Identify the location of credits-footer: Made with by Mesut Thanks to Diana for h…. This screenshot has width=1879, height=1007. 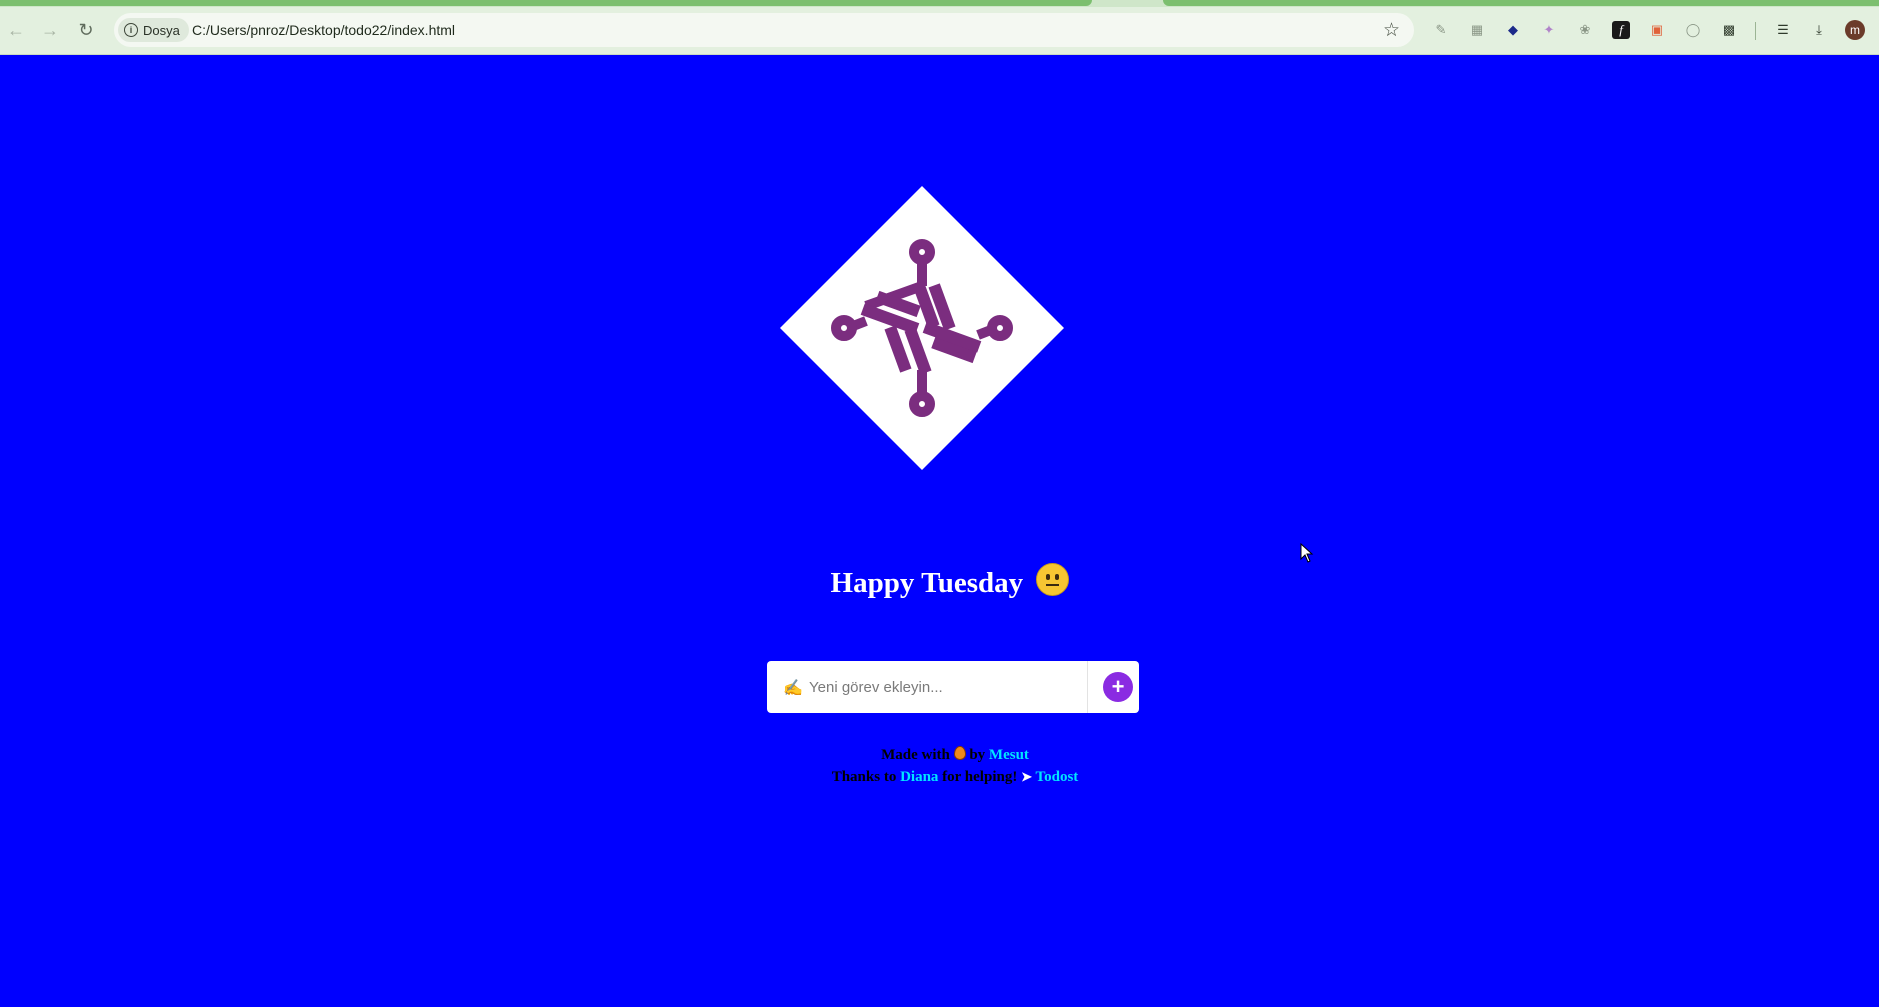
(939, 766).